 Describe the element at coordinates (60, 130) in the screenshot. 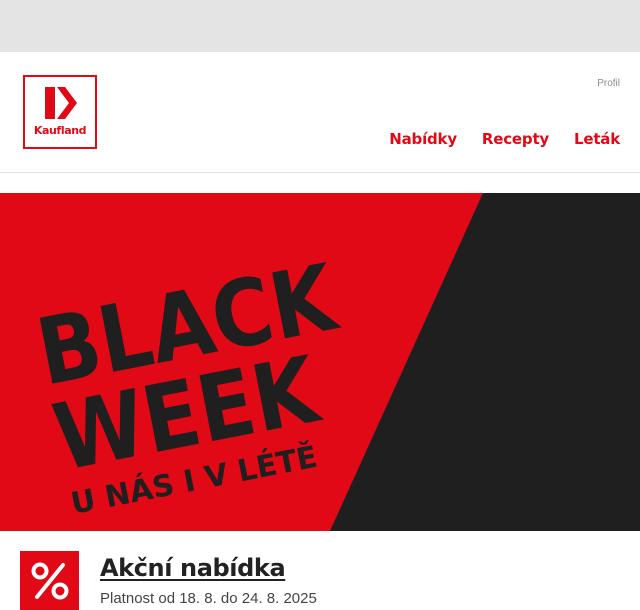

I see `logo-wordmark: Kaufland` at that location.